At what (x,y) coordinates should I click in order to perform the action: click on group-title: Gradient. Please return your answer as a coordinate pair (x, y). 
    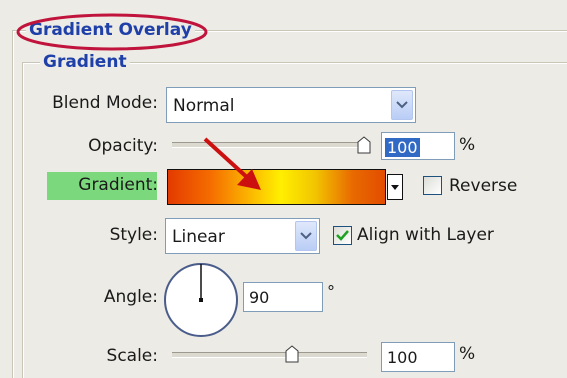
    Looking at the image, I should click on (85, 62).